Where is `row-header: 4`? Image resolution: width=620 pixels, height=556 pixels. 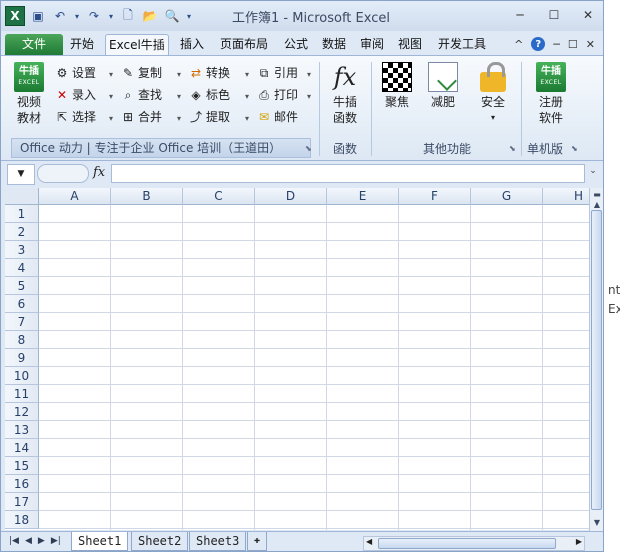
row-header: 4 is located at coordinates (22, 268).